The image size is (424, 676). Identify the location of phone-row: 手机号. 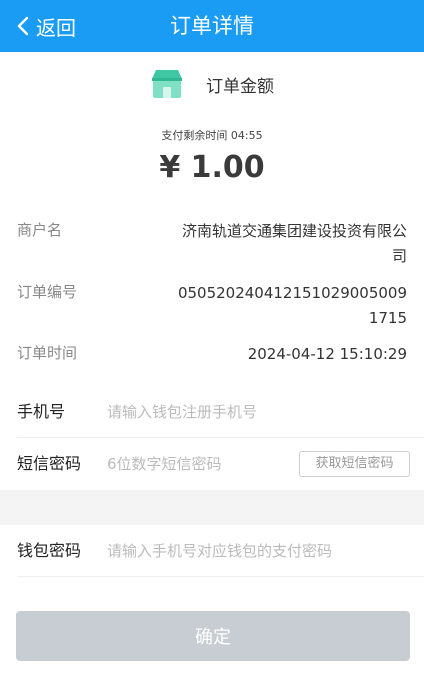
(212, 412).